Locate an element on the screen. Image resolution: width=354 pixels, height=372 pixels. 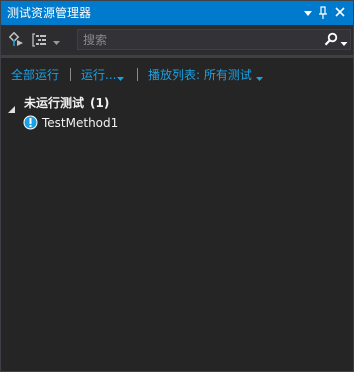
group-count: (1) is located at coordinates (100, 103).